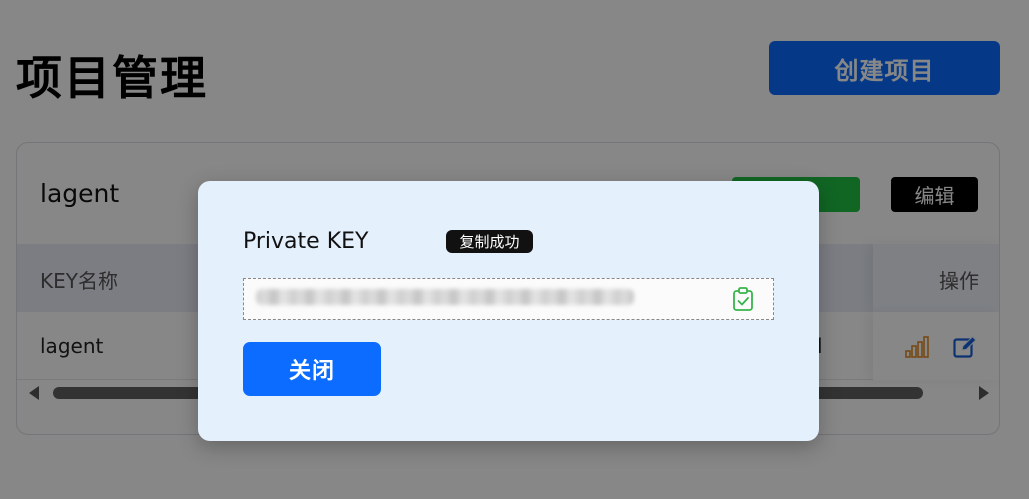  I want to click on private-key-label: Private KEY, so click(306, 241).